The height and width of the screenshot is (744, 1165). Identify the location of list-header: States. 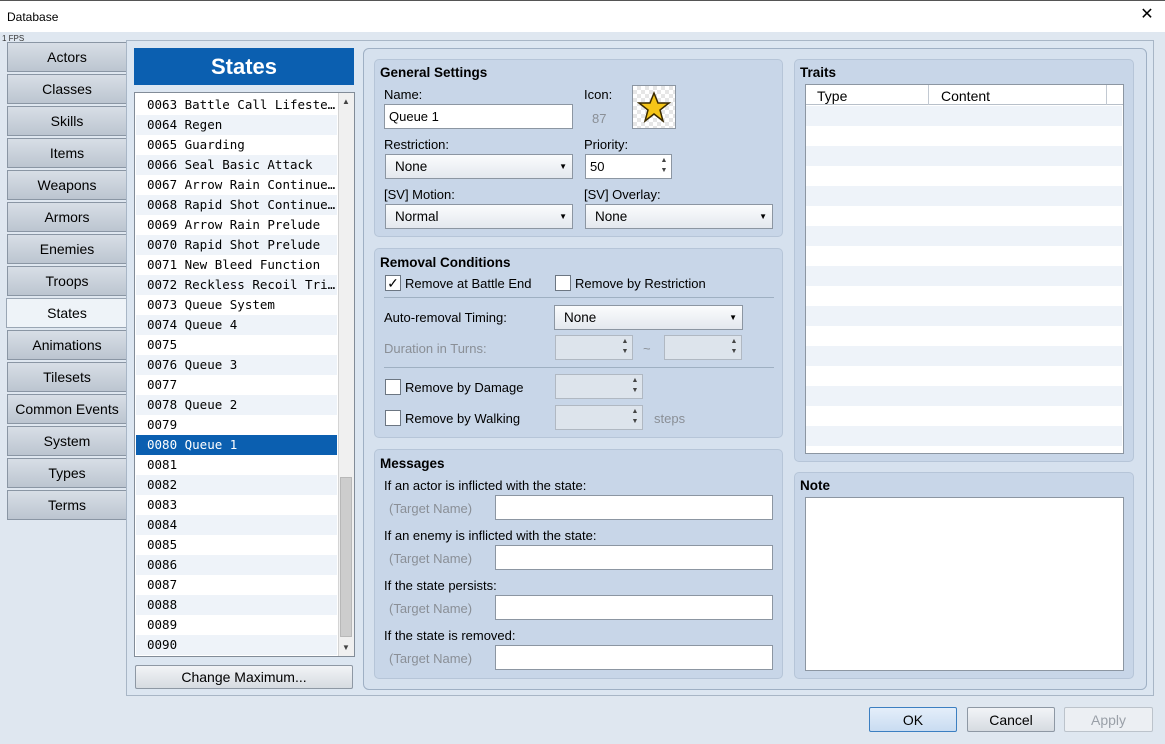
(244, 66).